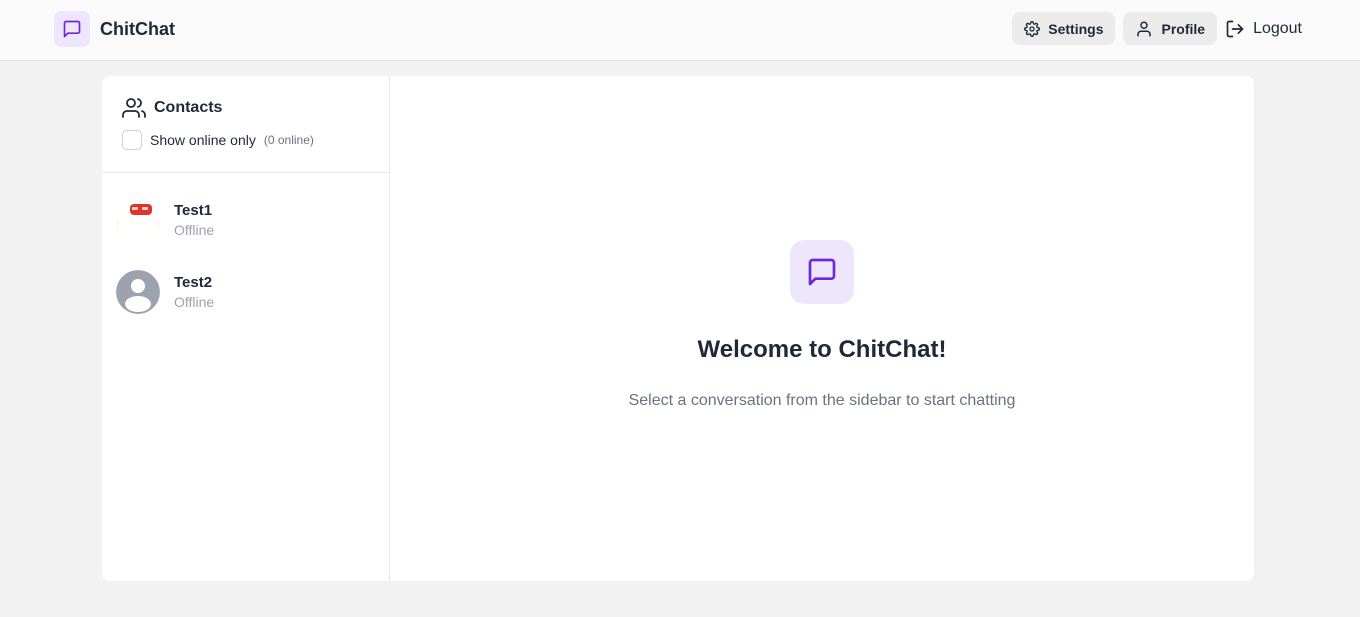 The height and width of the screenshot is (617, 1360). What do you see at coordinates (138, 292) in the screenshot?
I see `default-user-avatar-icon` at bounding box center [138, 292].